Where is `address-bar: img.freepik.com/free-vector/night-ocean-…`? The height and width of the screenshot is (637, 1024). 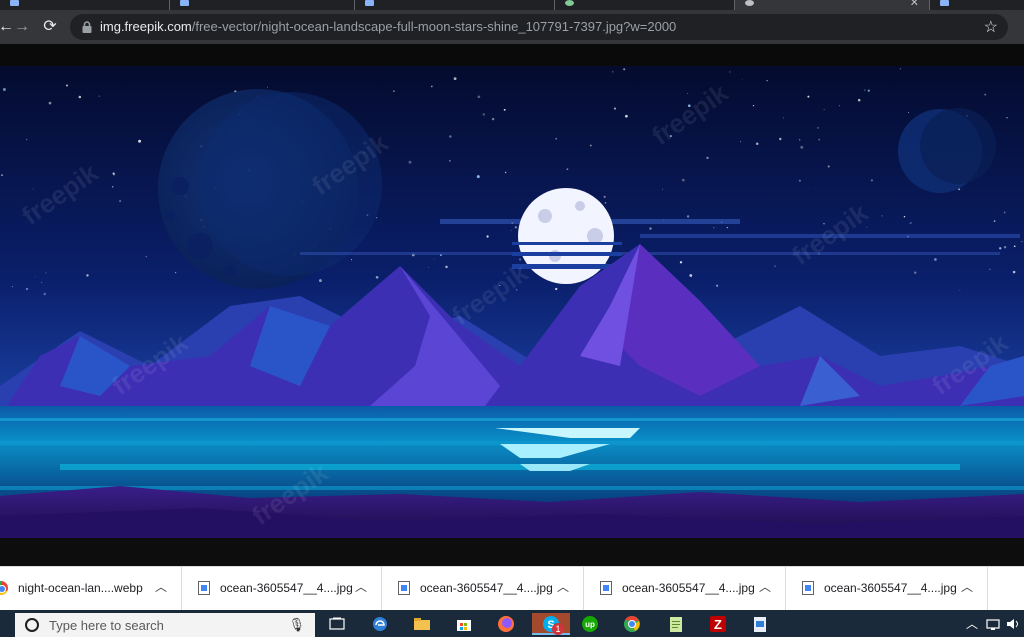
address-bar: img.freepik.com/free-vector/night-ocean-… is located at coordinates (539, 27).